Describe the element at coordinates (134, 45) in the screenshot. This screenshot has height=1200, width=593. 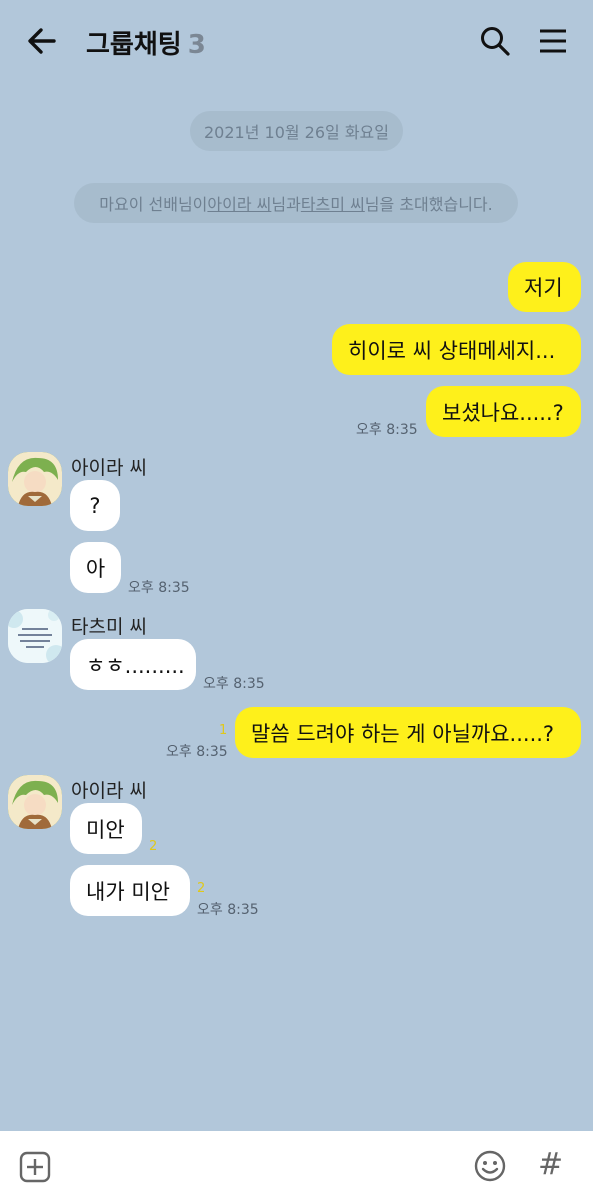
I see `chat-title-label: 그룹채팅` at that location.